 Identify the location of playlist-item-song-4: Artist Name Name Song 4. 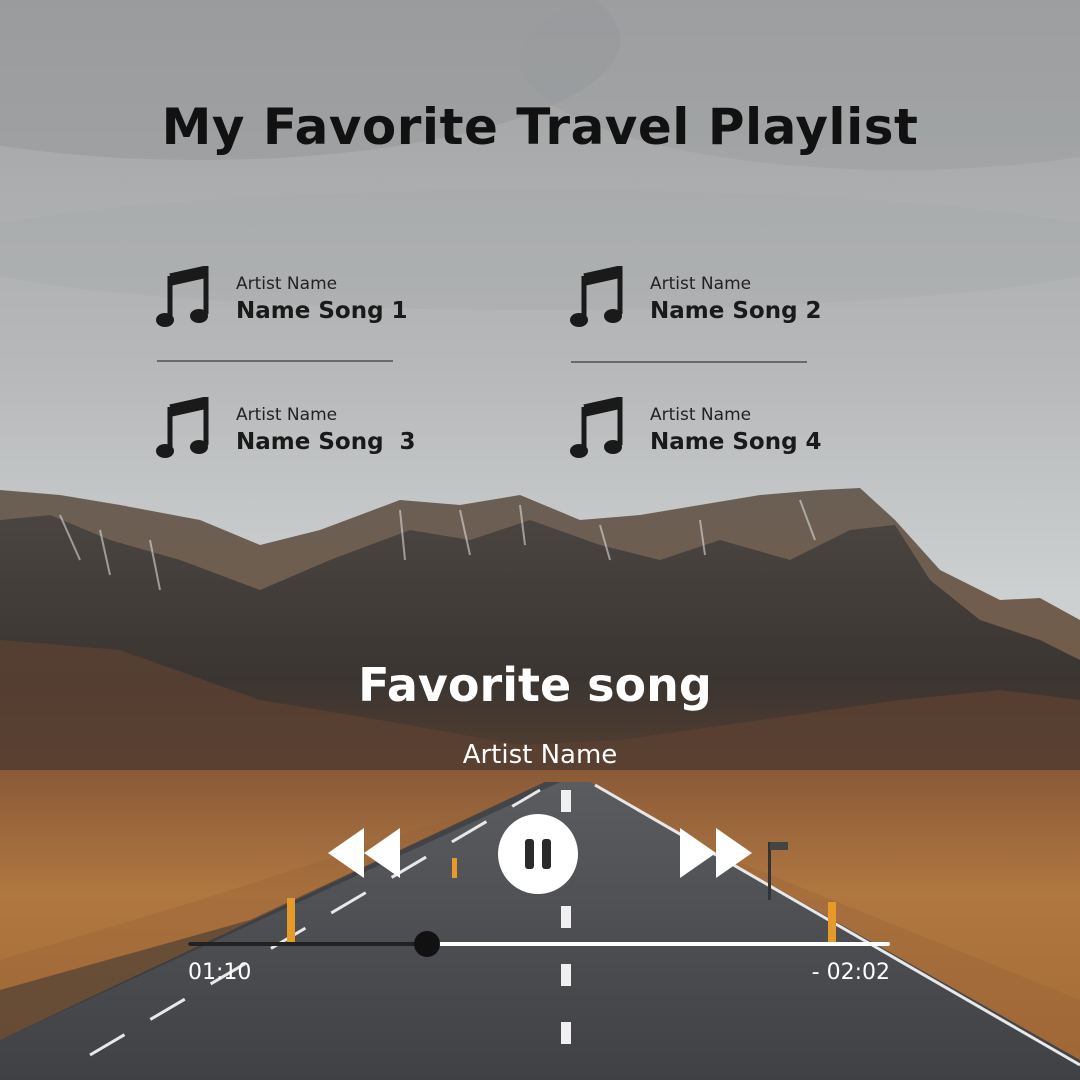
(720, 433).